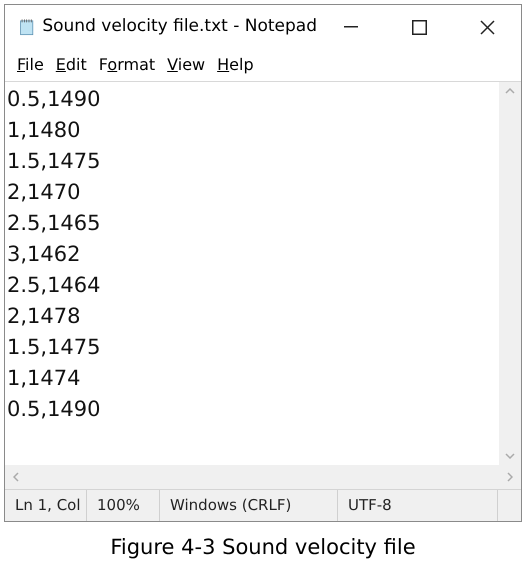 Image resolution: width=526 pixels, height=567 pixels. What do you see at coordinates (71, 65) in the screenshot?
I see `menu-item: Edit` at bounding box center [71, 65].